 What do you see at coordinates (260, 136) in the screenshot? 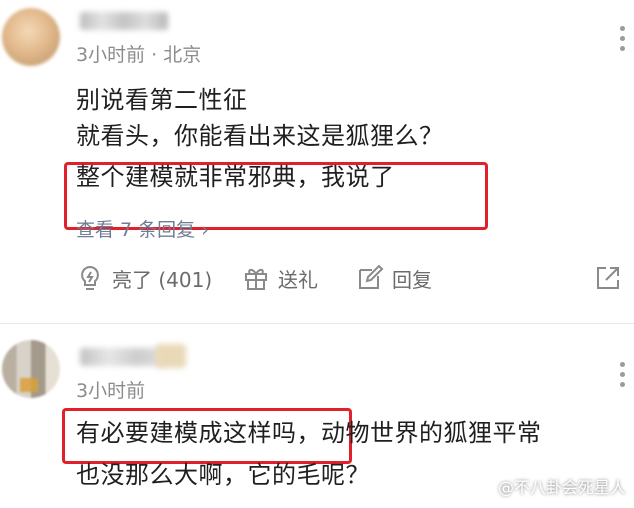
I see `comment-line: 就看头，你能看出来这是狐狸么？` at bounding box center [260, 136].